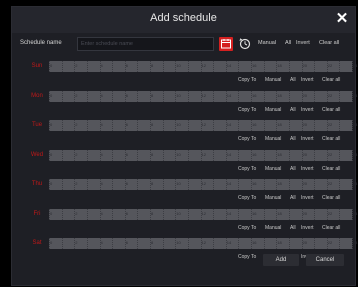 This screenshot has height=287, width=358. I want to click on add-button: Add, so click(281, 260).